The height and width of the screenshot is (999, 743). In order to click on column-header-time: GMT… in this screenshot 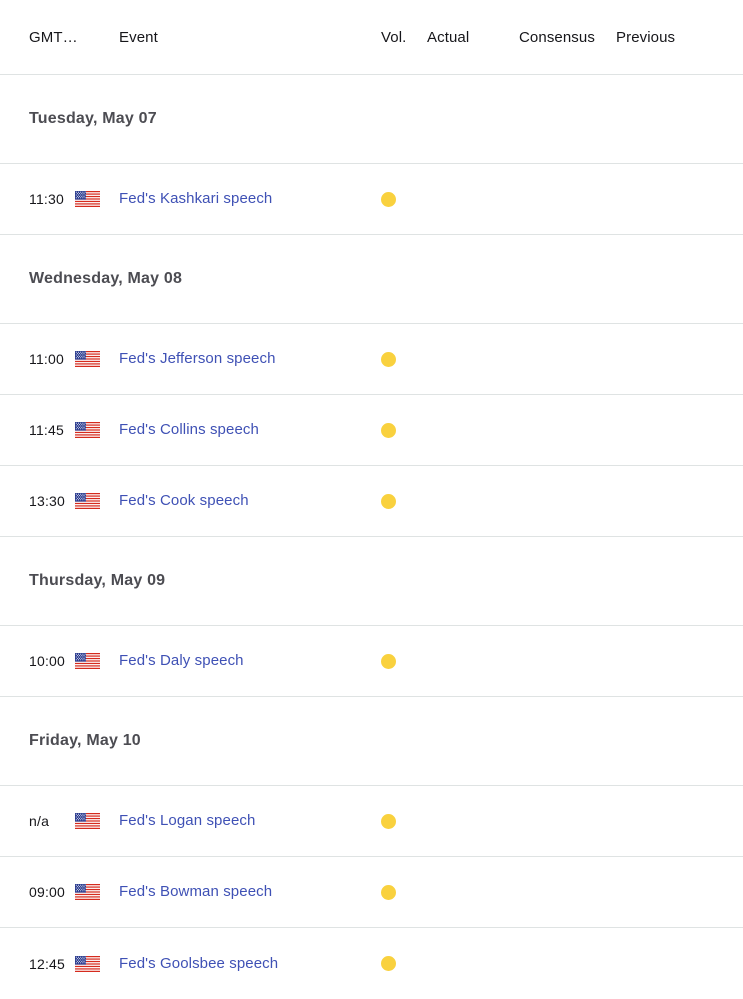, I will do `click(53, 37)`.